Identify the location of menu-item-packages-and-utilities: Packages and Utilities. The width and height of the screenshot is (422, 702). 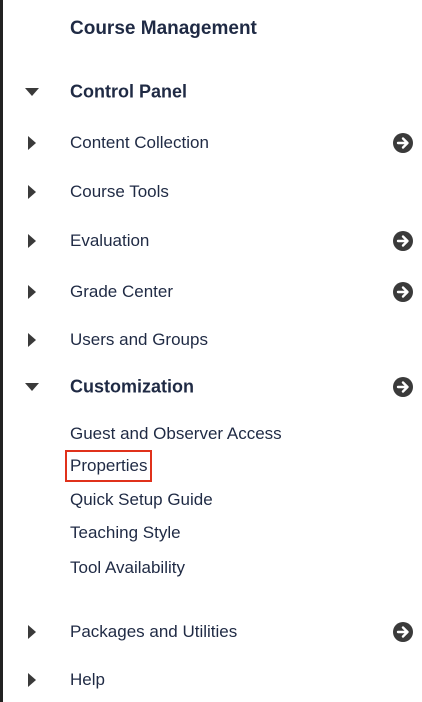
(211, 632).